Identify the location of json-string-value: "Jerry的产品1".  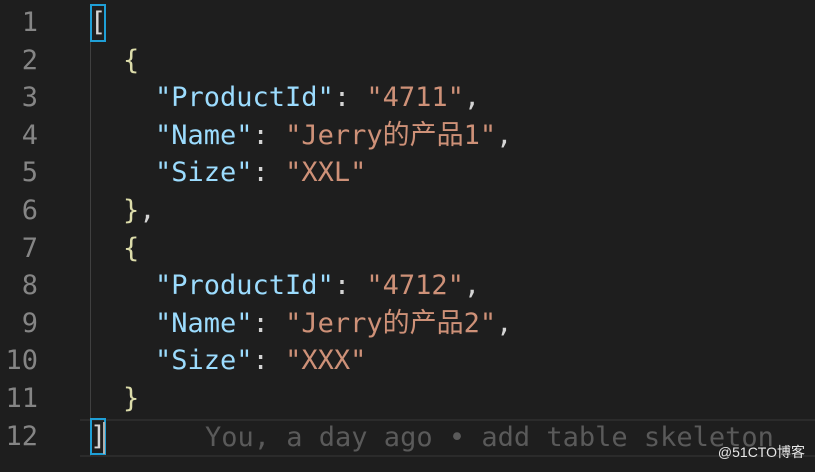
(391, 135).